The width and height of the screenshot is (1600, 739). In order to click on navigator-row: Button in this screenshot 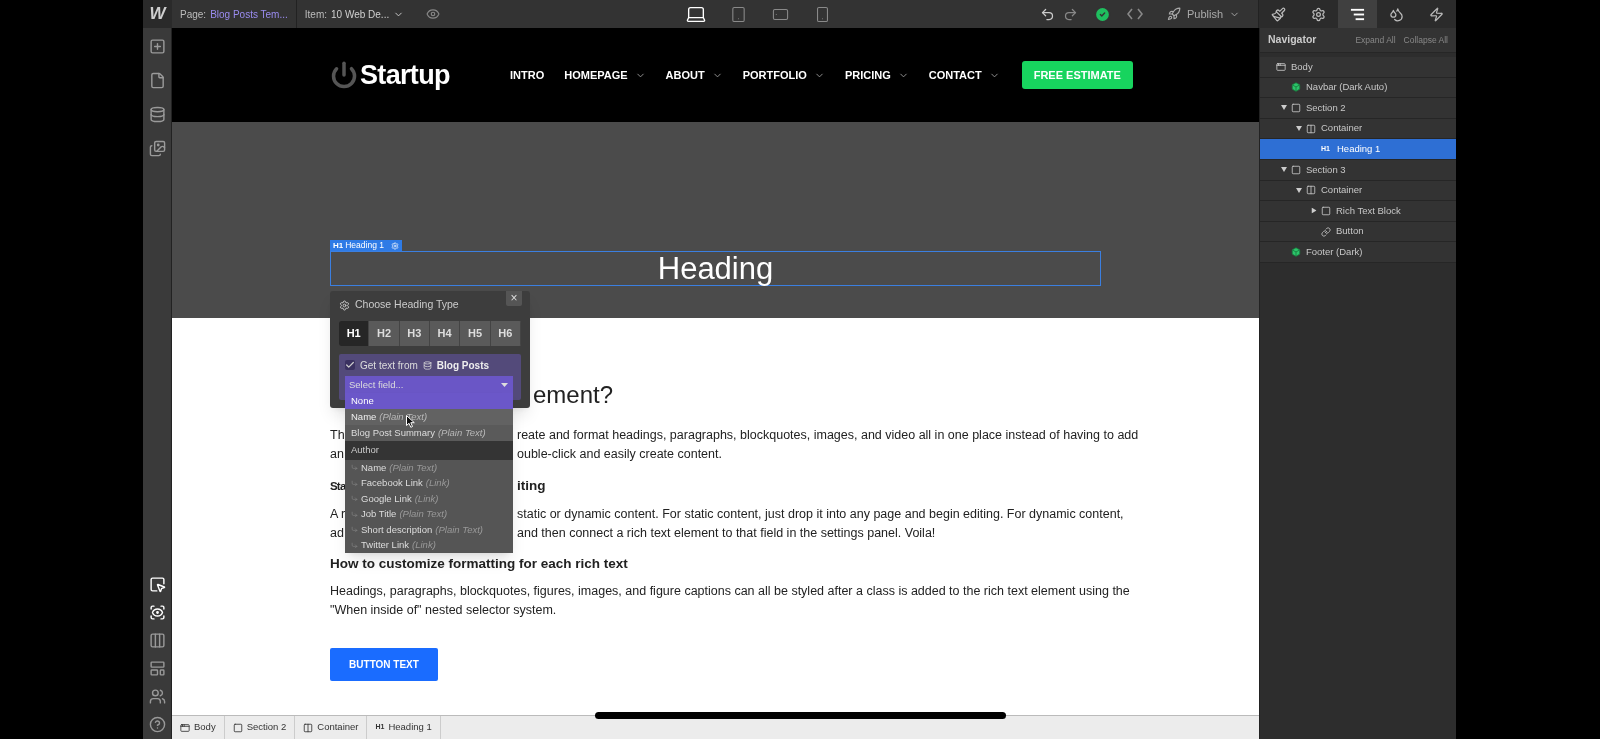, I will do `click(1358, 232)`.